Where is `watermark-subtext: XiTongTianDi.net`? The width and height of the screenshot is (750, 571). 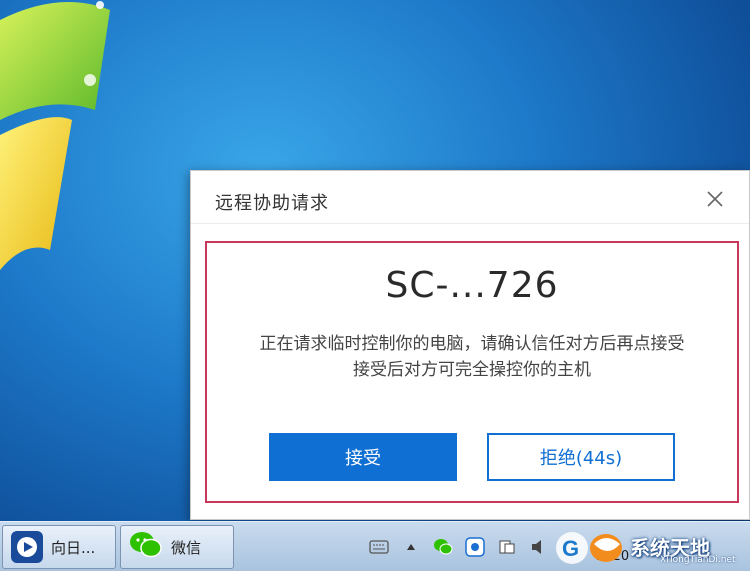
watermark-subtext: XiTongTianDi.net is located at coordinates (698, 560).